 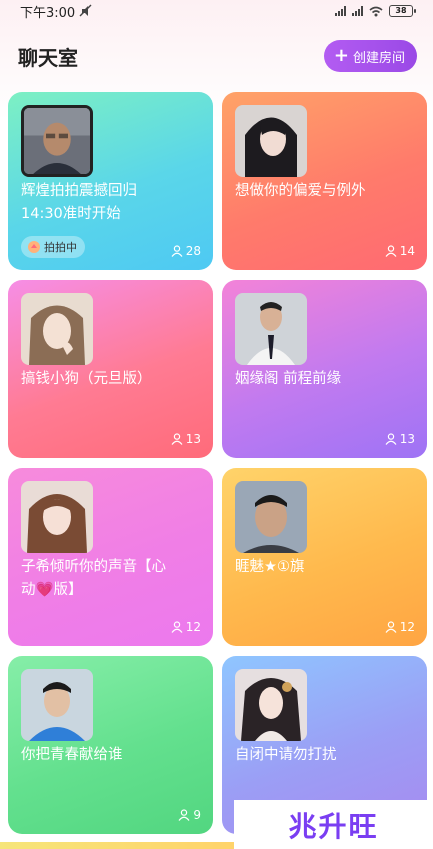 What do you see at coordinates (86, 379) in the screenshot?
I see `room-title: 搞钱小狗（元旦版）` at bounding box center [86, 379].